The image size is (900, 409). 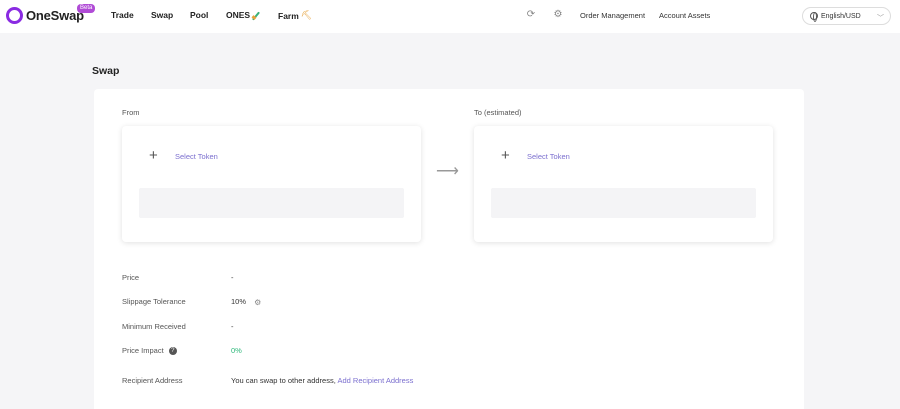 What do you see at coordinates (152, 380) in the screenshot?
I see `recipient-address-label: Recipient Address` at bounding box center [152, 380].